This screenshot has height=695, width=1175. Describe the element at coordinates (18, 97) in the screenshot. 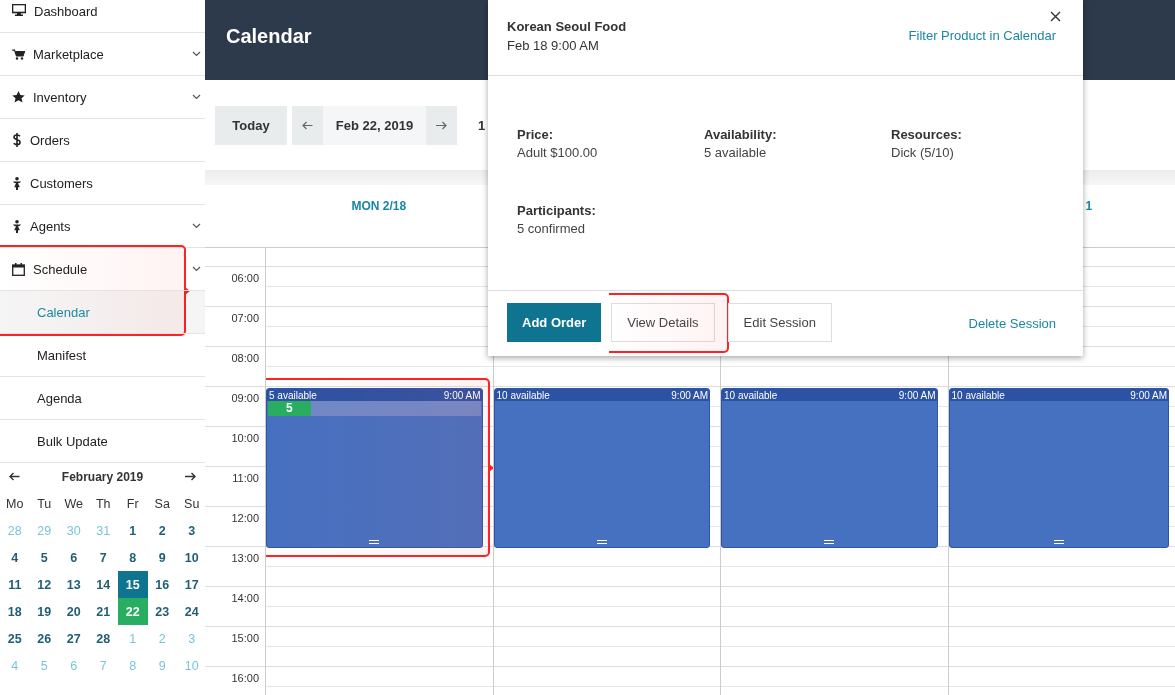

I see `star-icon` at that location.